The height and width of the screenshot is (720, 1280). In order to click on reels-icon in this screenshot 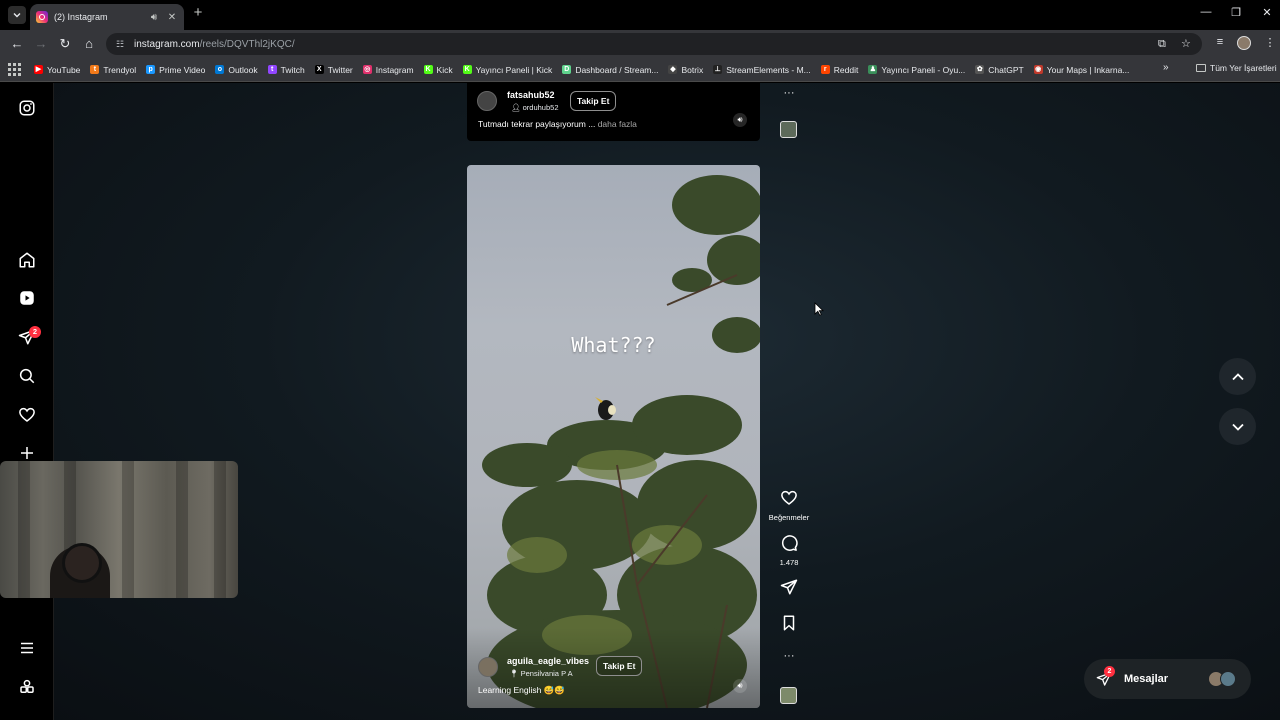, I will do `click(27, 298)`.